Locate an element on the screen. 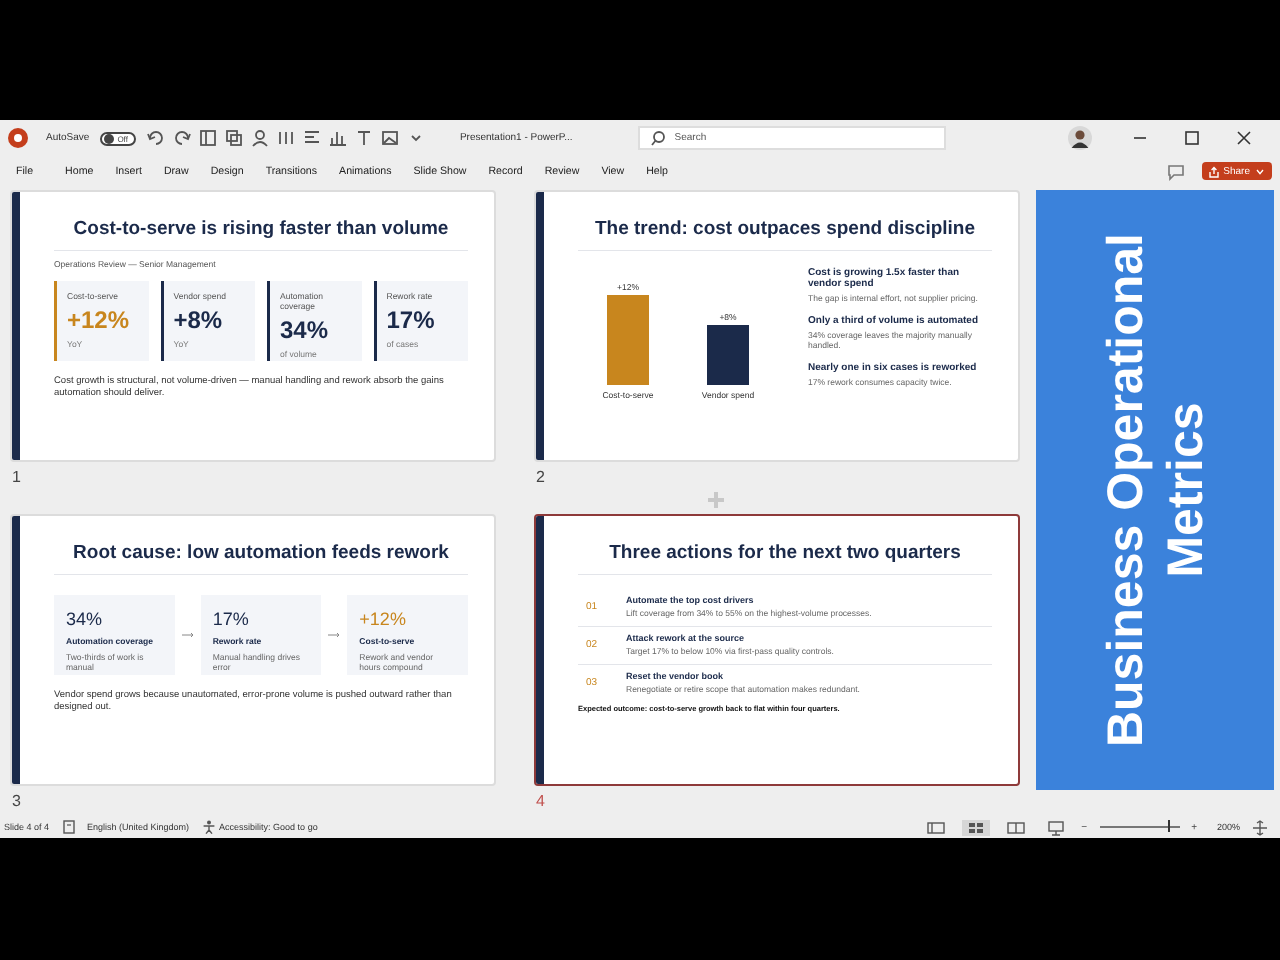  step-value: 17% is located at coordinates (231, 619).